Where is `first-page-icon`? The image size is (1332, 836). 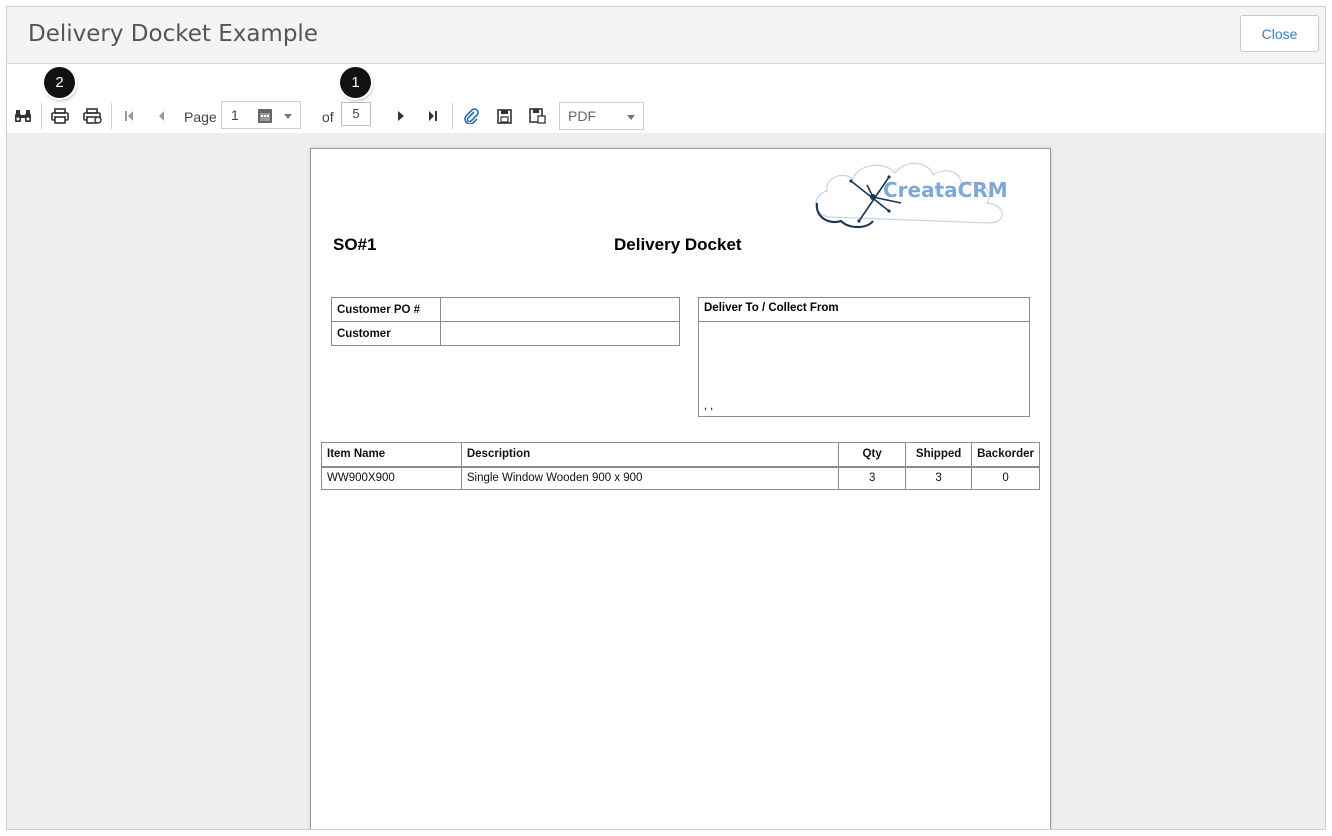
first-page-icon is located at coordinates (129, 116).